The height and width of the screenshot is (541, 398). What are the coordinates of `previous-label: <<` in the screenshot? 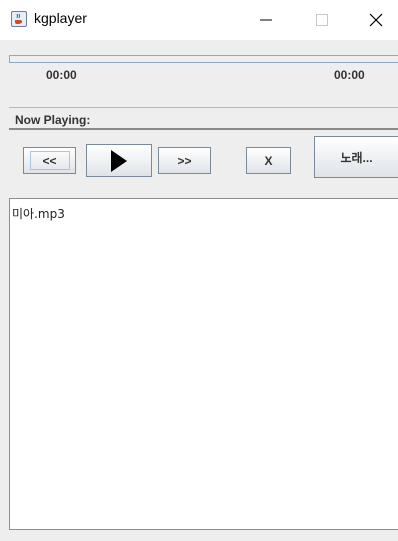 It's located at (49, 160).